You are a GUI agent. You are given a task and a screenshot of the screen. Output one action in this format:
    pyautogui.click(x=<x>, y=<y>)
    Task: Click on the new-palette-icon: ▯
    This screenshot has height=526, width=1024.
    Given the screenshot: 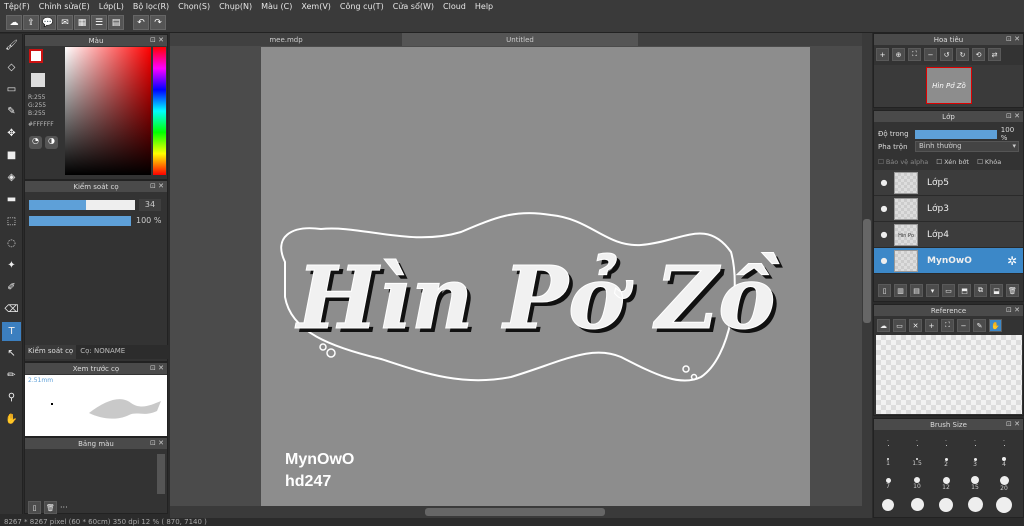 What is the action you would take?
    pyautogui.click(x=34, y=507)
    